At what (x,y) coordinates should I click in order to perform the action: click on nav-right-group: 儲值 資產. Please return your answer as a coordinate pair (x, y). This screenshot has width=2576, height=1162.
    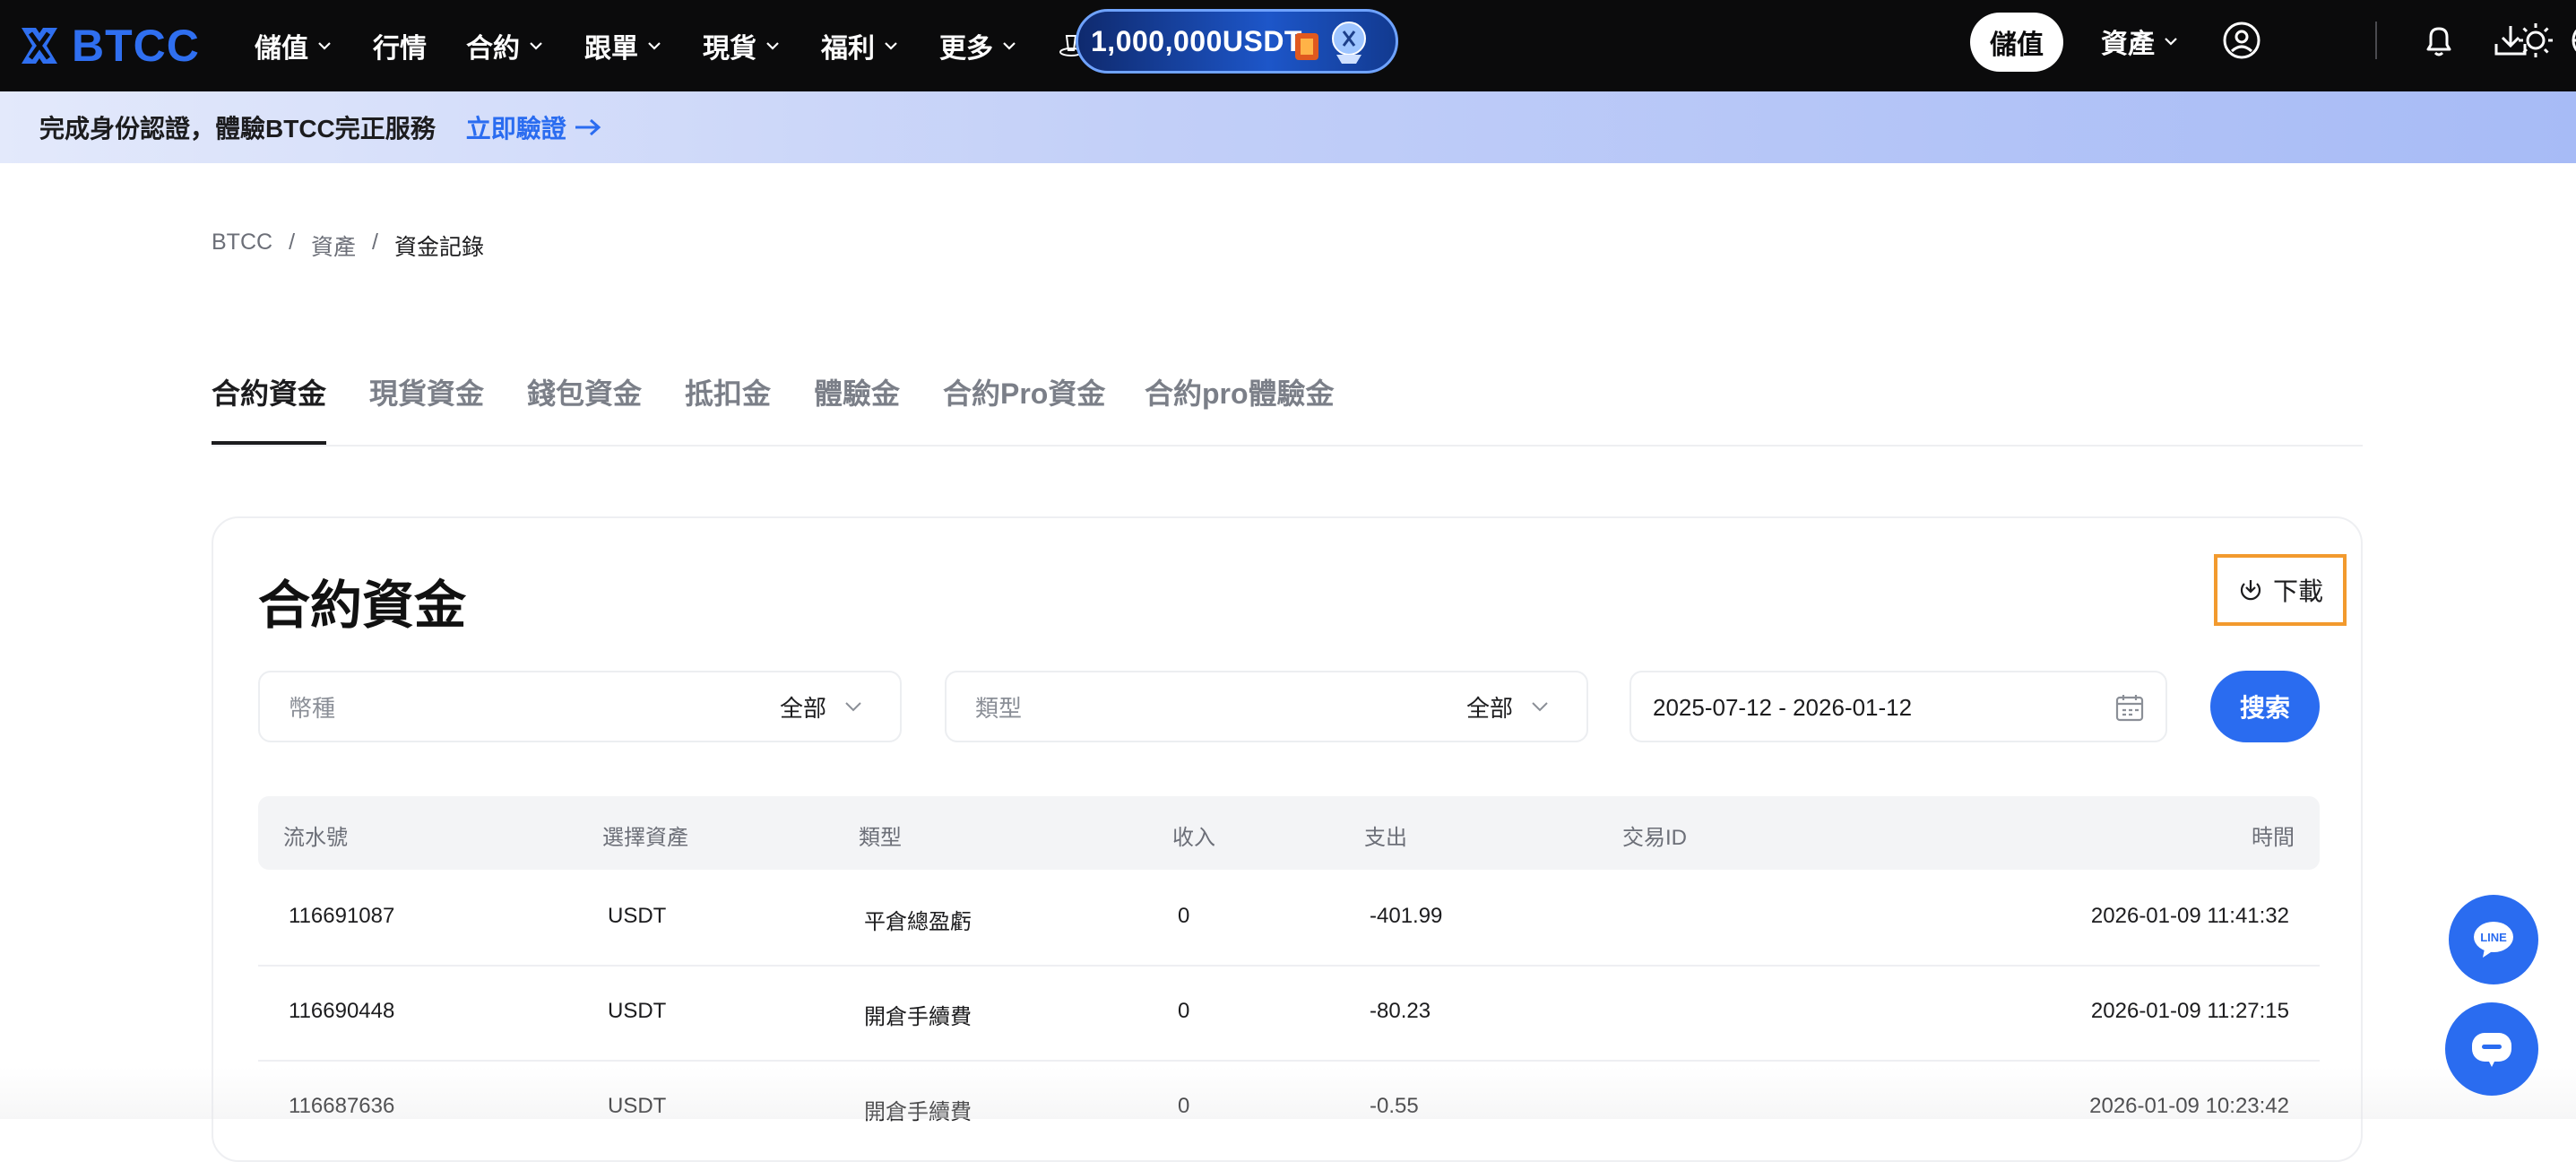
    Looking at the image, I should click on (2217, 45).